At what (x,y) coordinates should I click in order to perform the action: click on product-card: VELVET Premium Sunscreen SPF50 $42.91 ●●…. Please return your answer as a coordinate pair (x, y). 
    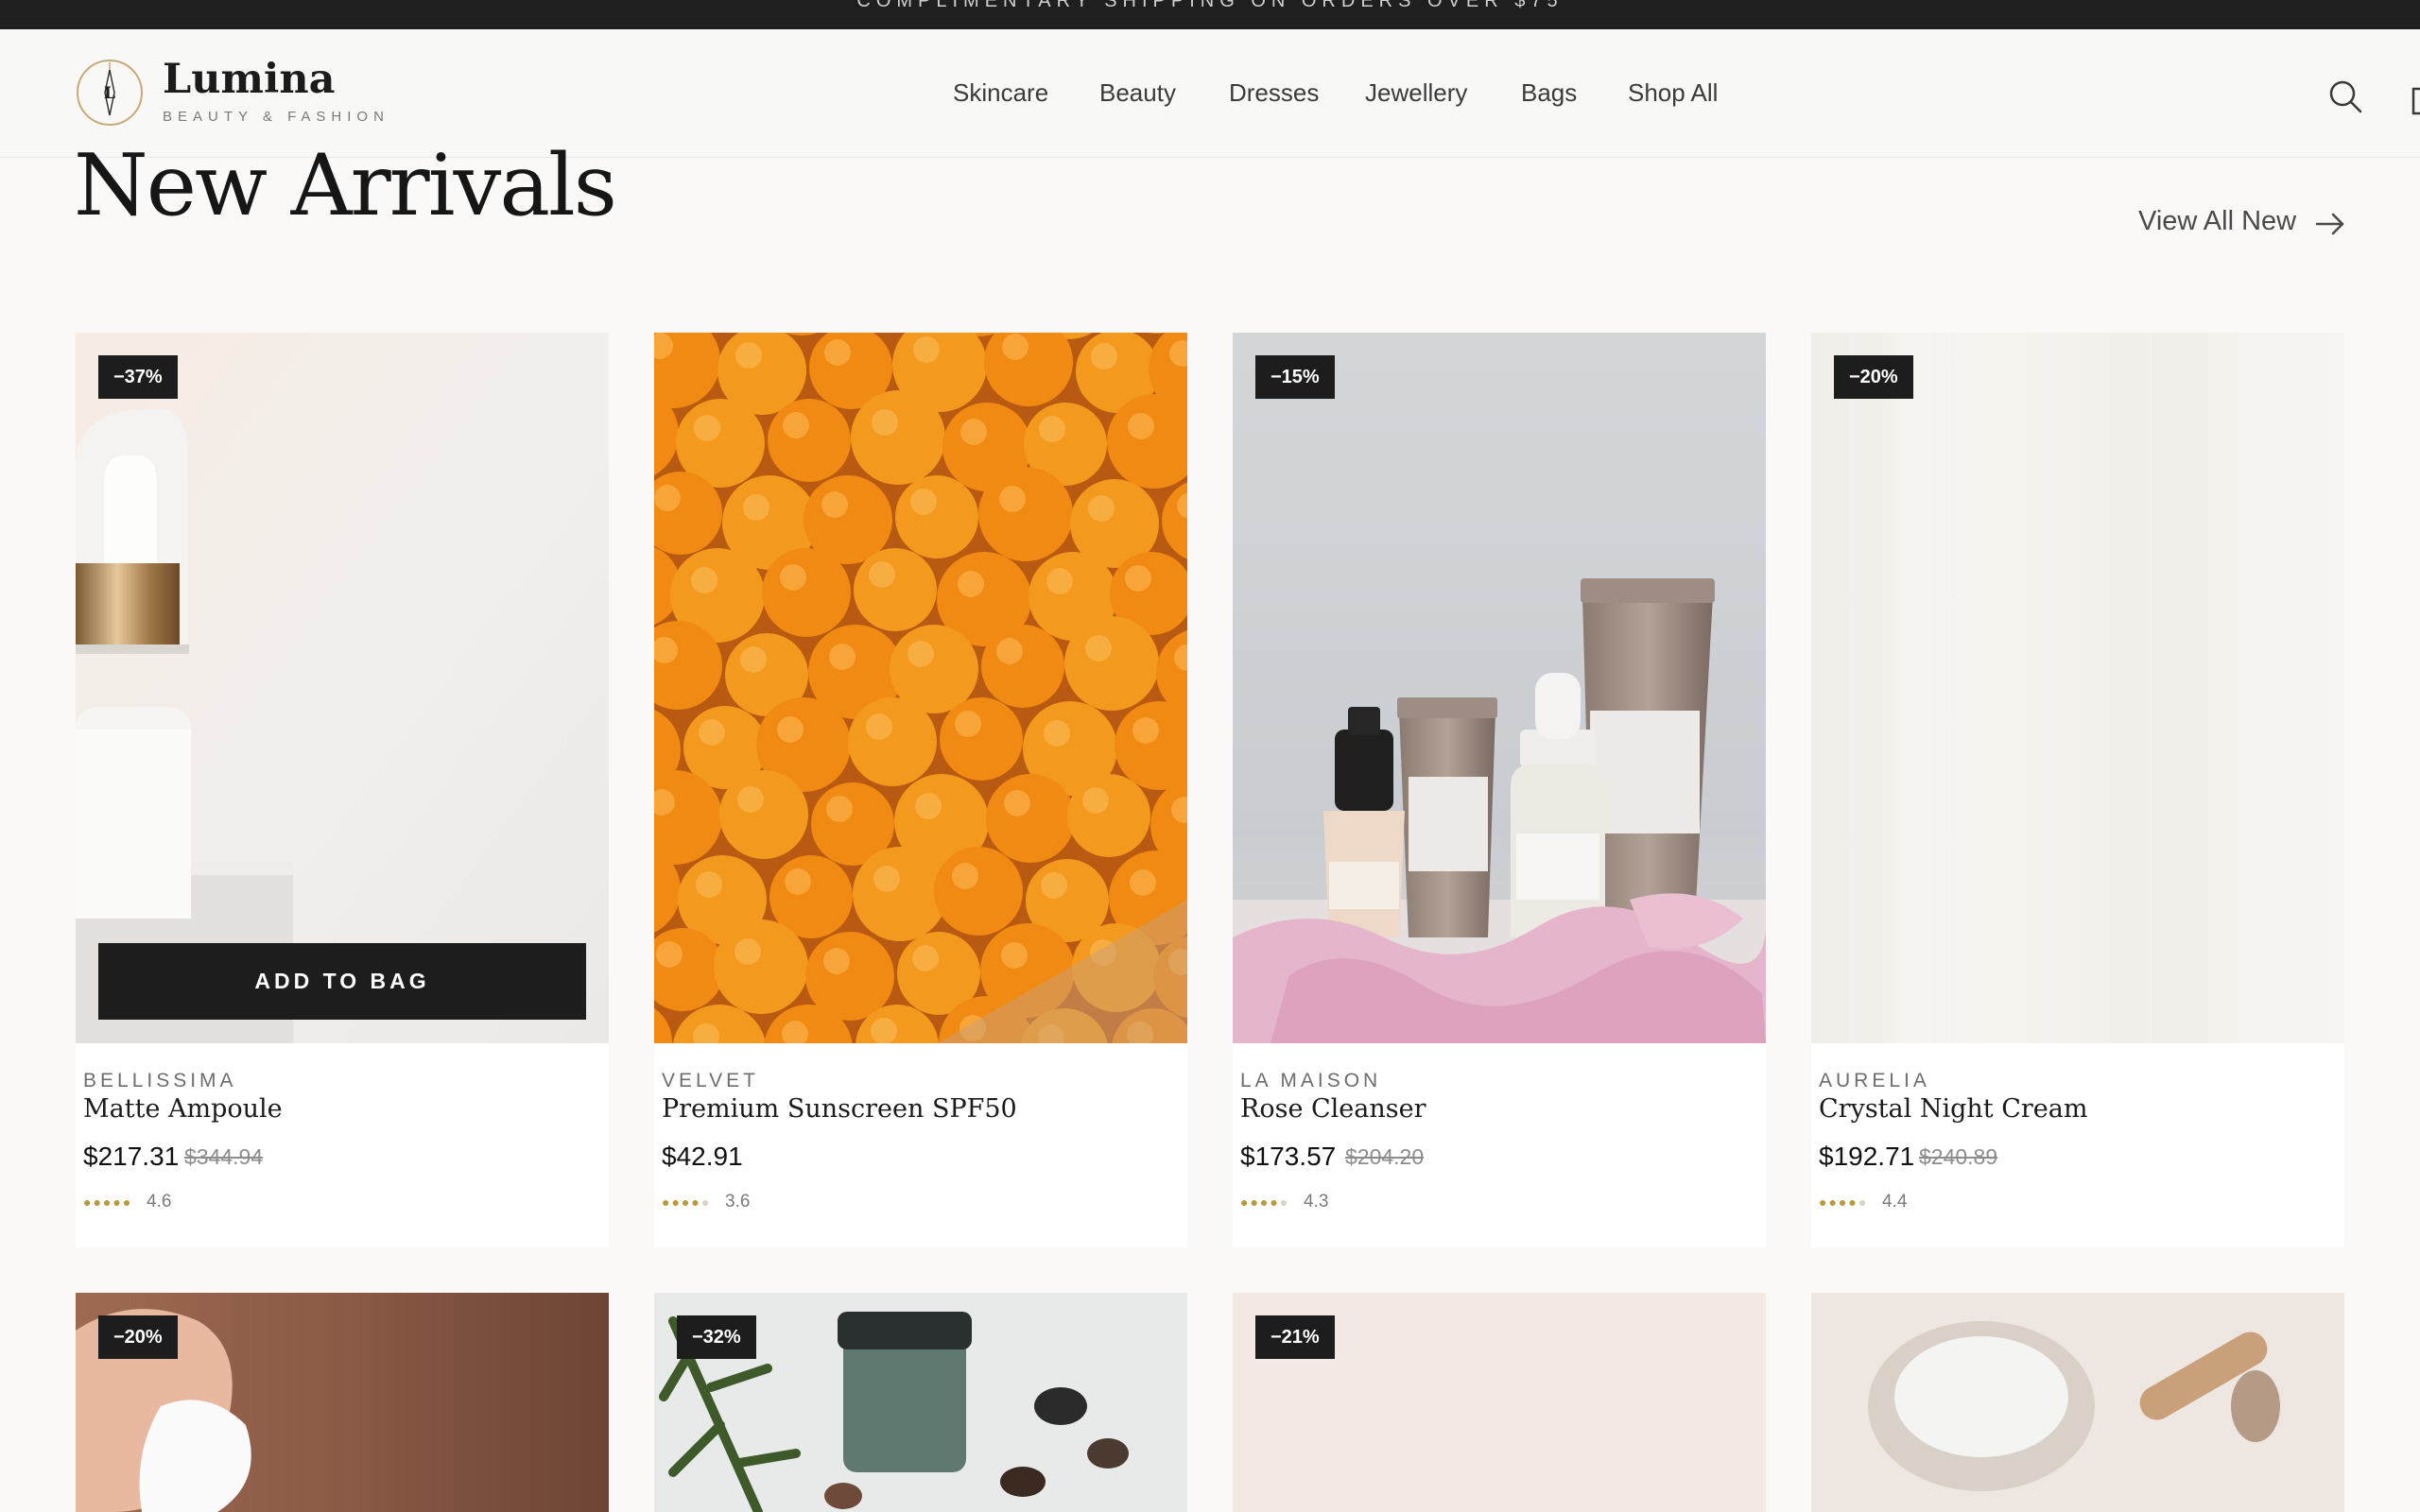
    Looking at the image, I should click on (920, 790).